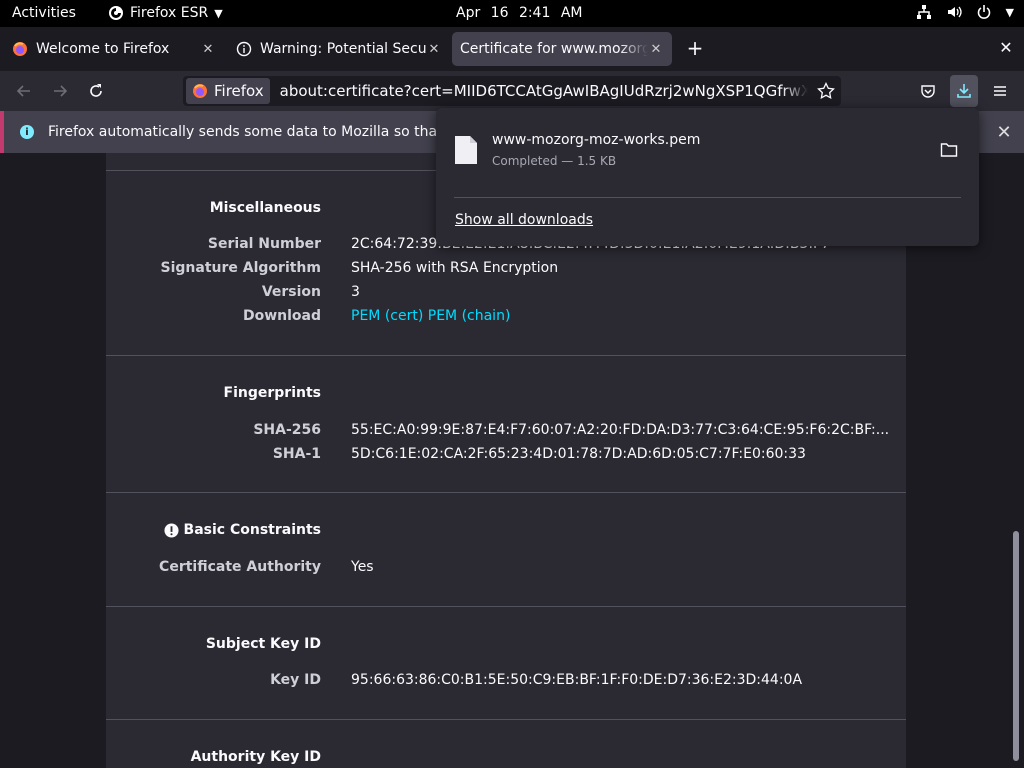  I want to click on signature-algorithm-value: SHA-256 with RSA Encryption, so click(455, 268).